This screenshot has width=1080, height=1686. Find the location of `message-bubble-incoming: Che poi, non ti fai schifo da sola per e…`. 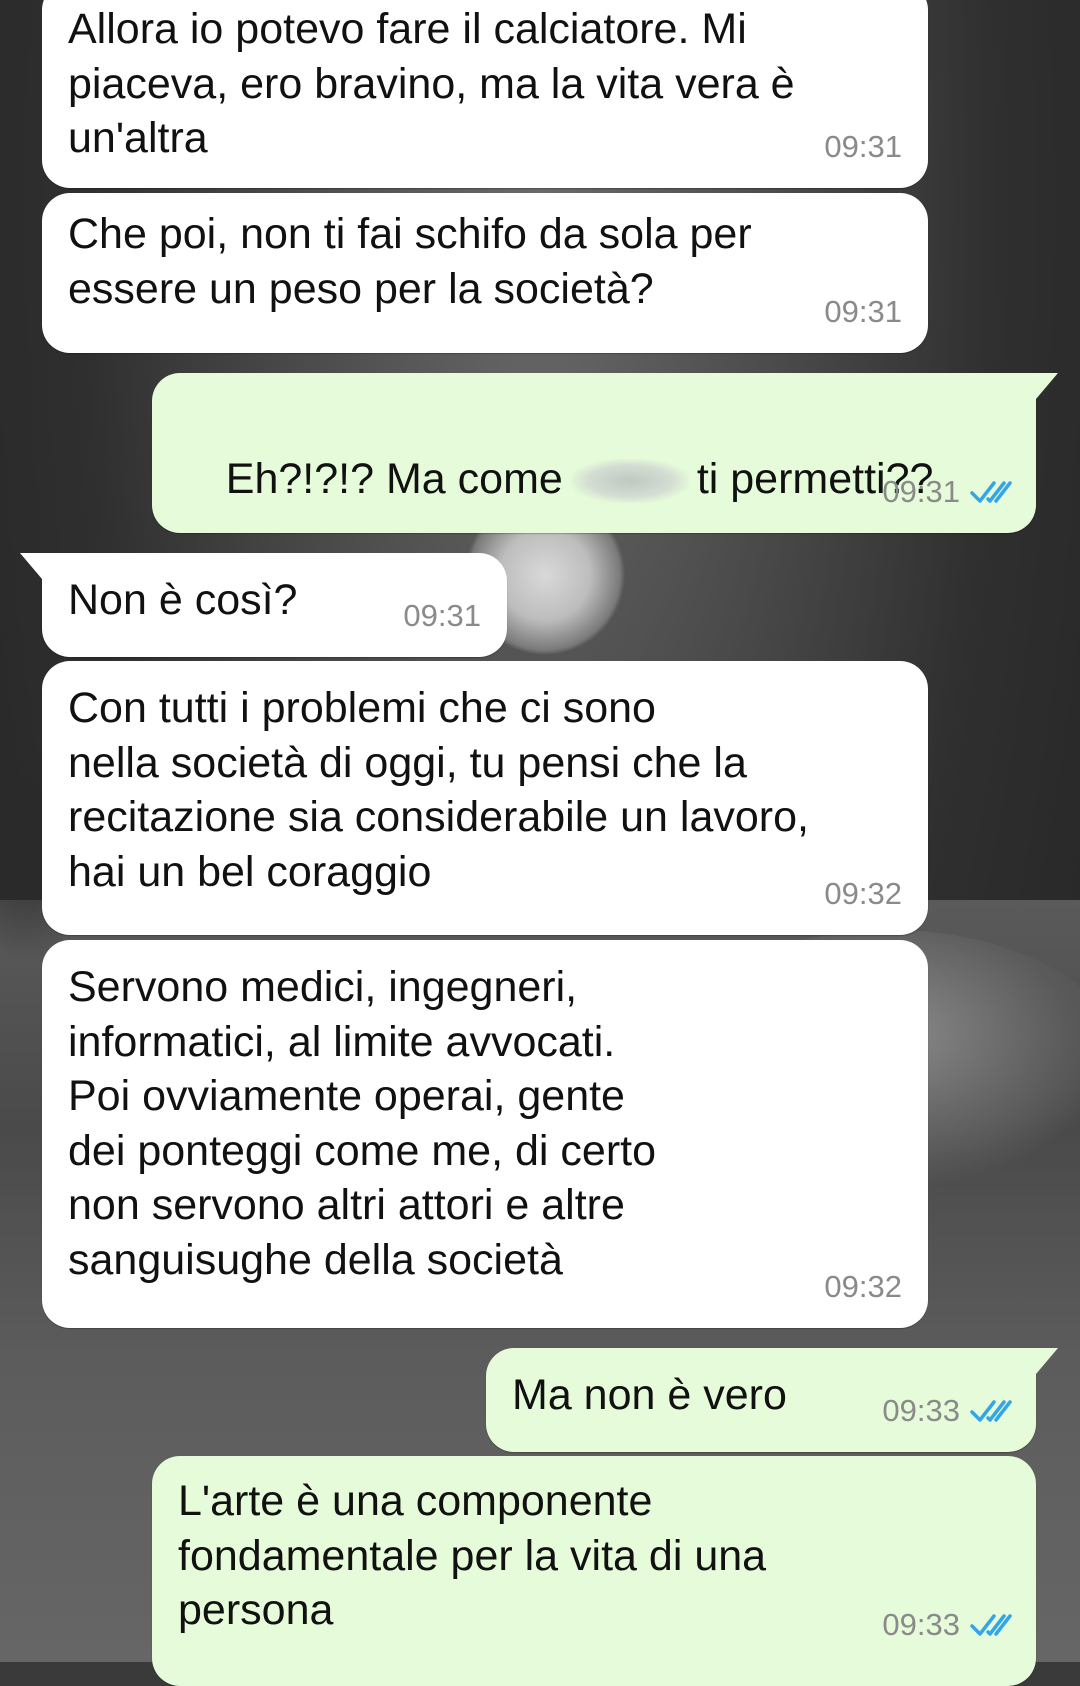

message-bubble-incoming: Che poi, non ti fai schifo da sola per e… is located at coordinates (485, 273).